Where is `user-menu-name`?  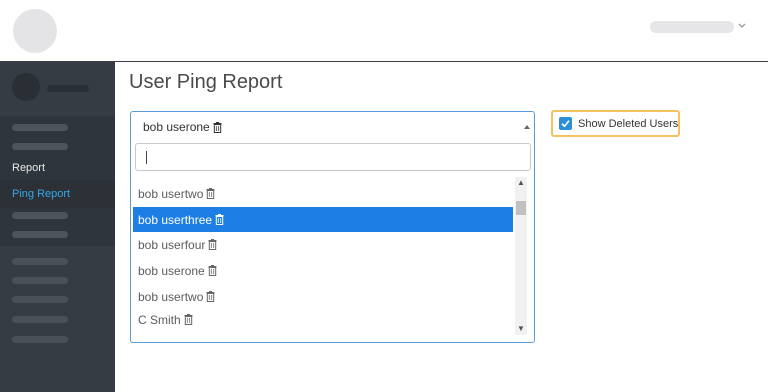
user-menu-name is located at coordinates (692, 27).